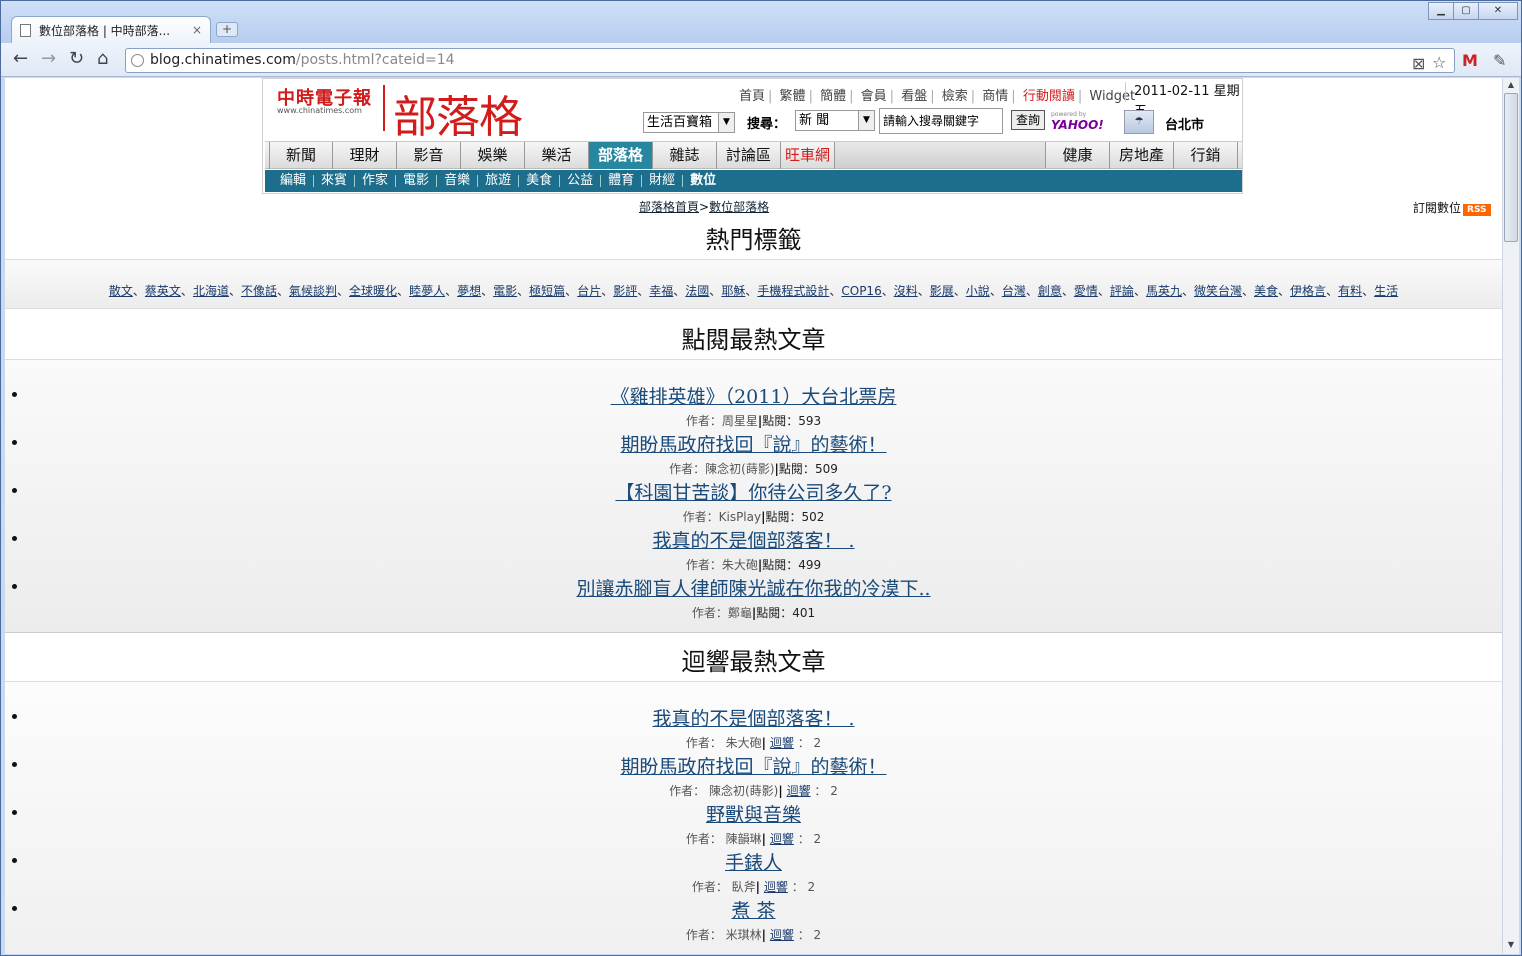  Describe the element at coordinates (749, 155) in the screenshot. I see `nav-forum: 討論區` at that location.